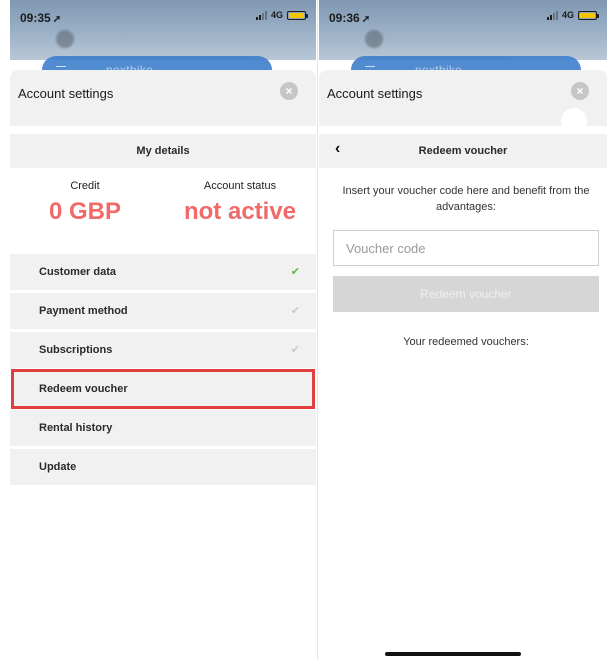 The width and height of the screenshot is (607, 660). What do you see at coordinates (240, 211) in the screenshot?
I see `account-status-value: not active` at bounding box center [240, 211].